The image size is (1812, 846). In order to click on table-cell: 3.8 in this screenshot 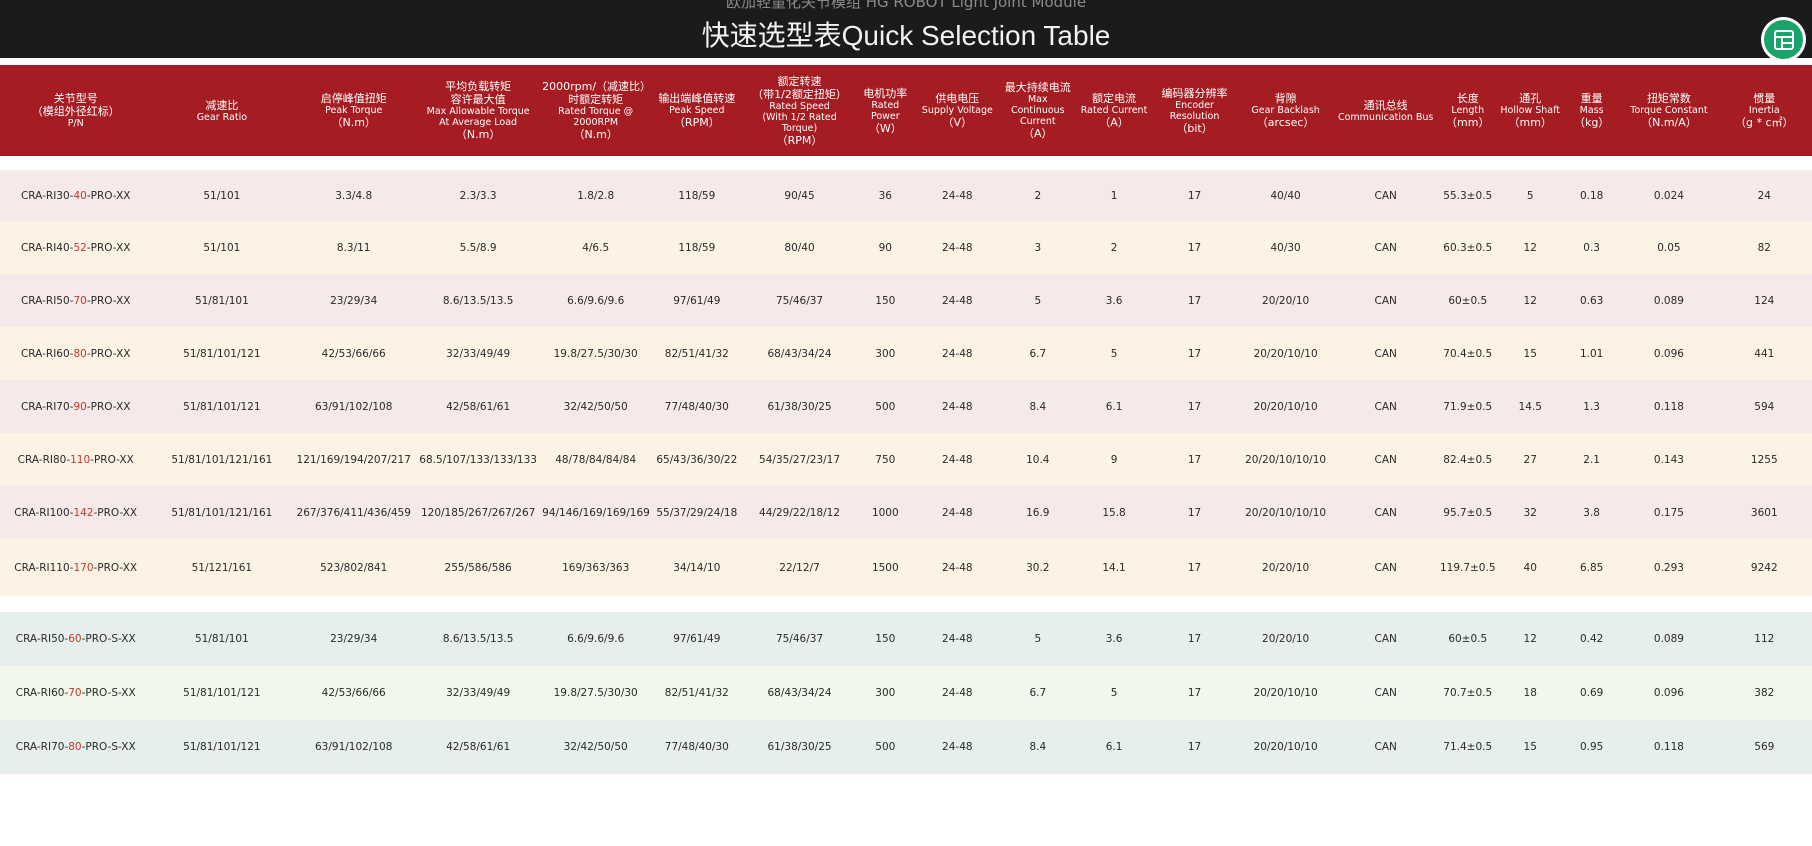, I will do `click(1591, 512)`.